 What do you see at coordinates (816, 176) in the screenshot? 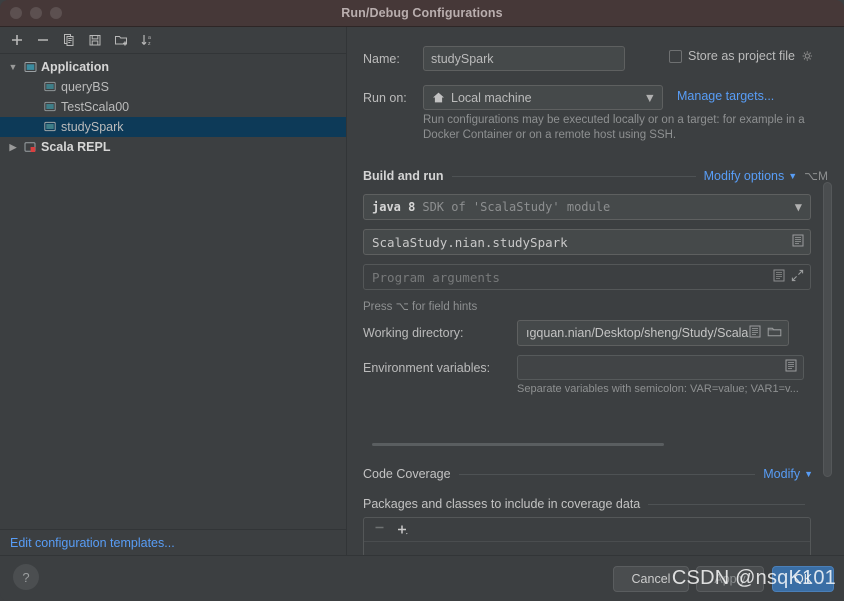
I see `modify-options-shortcut: ⌥M` at bounding box center [816, 176].